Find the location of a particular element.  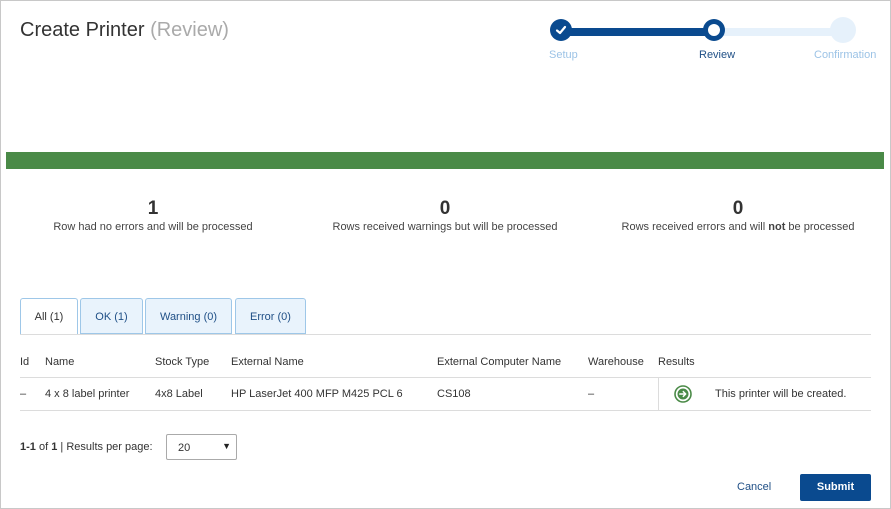

column-header-stock-type: Stock Type is located at coordinates (182, 362).